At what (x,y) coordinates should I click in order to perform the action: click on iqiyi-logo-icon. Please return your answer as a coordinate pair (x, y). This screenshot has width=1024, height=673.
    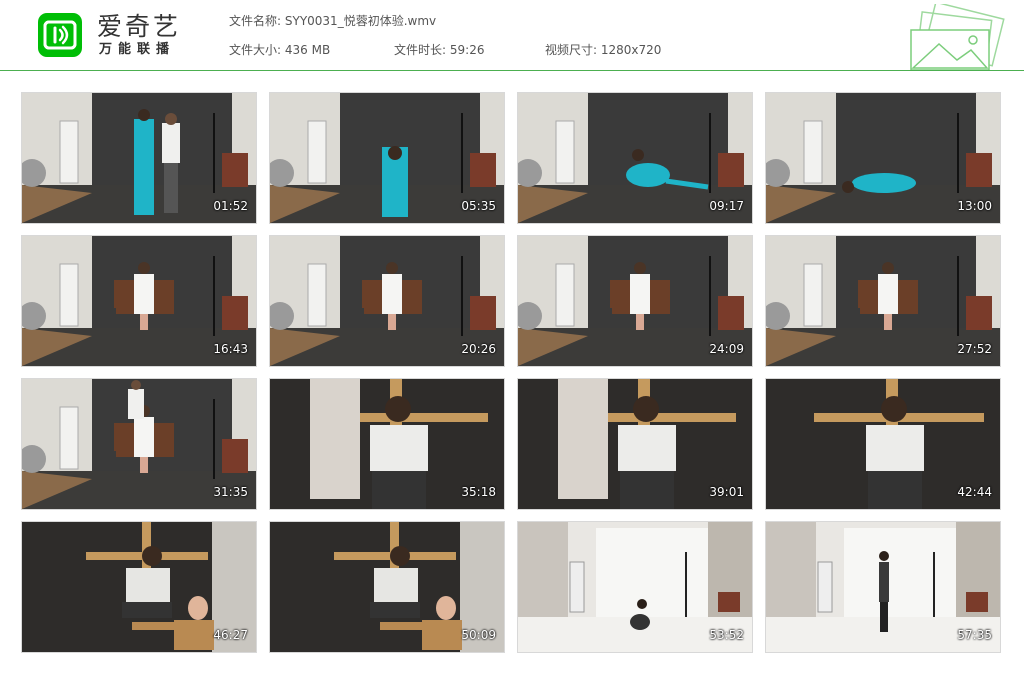
    Looking at the image, I should click on (60, 35).